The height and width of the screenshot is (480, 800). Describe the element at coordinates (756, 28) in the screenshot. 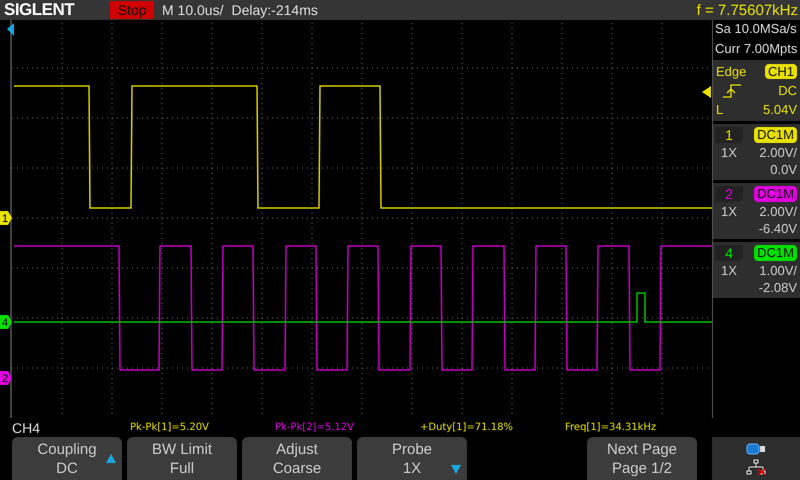

I see `sample-rate: Sa 10.0MSa/s` at that location.